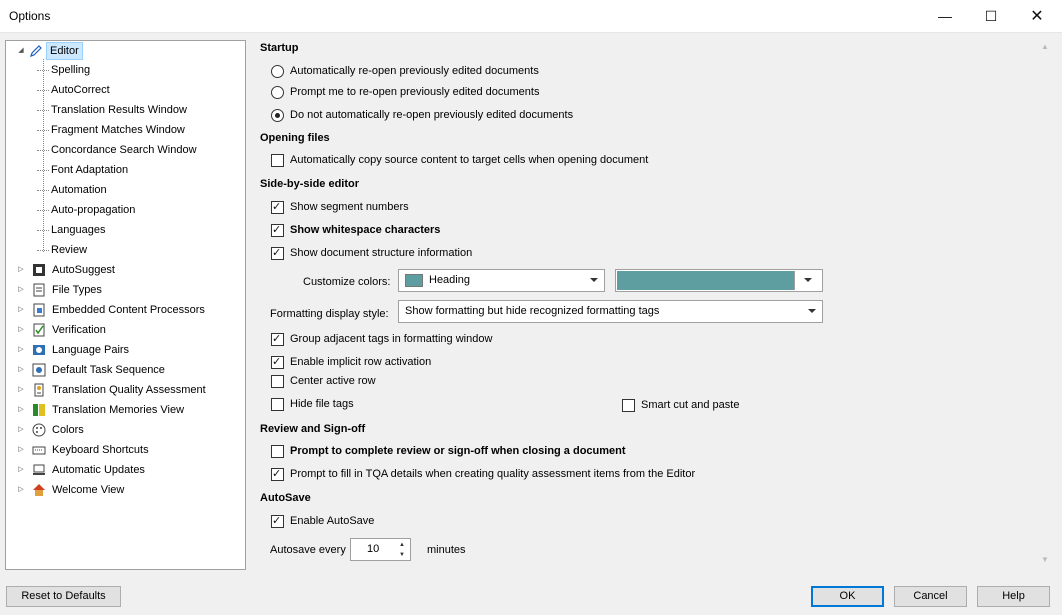 This screenshot has height=615, width=1062. What do you see at coordinates (705, 280) in the screenshot?
I see `color-fill` at bounding box center [705, 280].